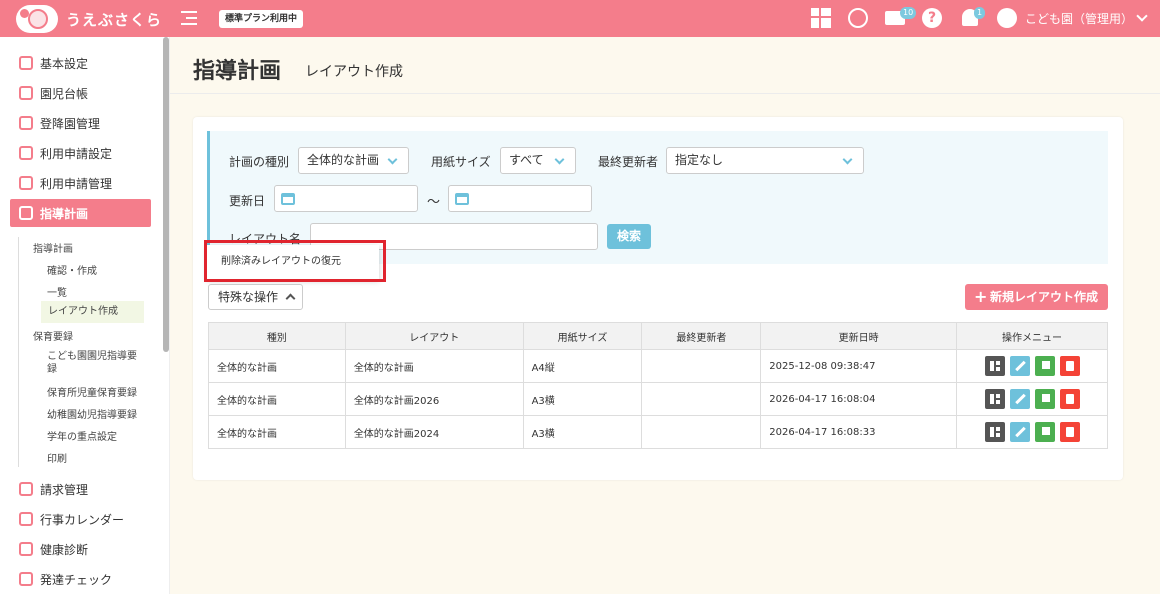 This screenshot has height=594, width=1160. Describe the element at coordinates (259, 162) in the screenshot. I see `plan-type-label: 計画の種別` at that location.